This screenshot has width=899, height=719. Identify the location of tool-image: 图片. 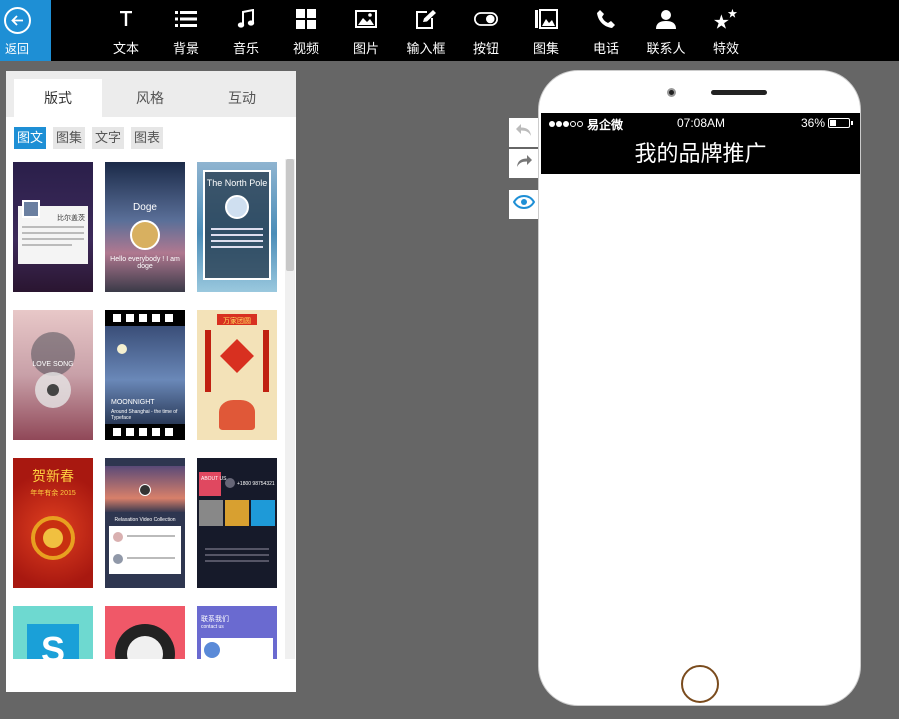
(366, 30).